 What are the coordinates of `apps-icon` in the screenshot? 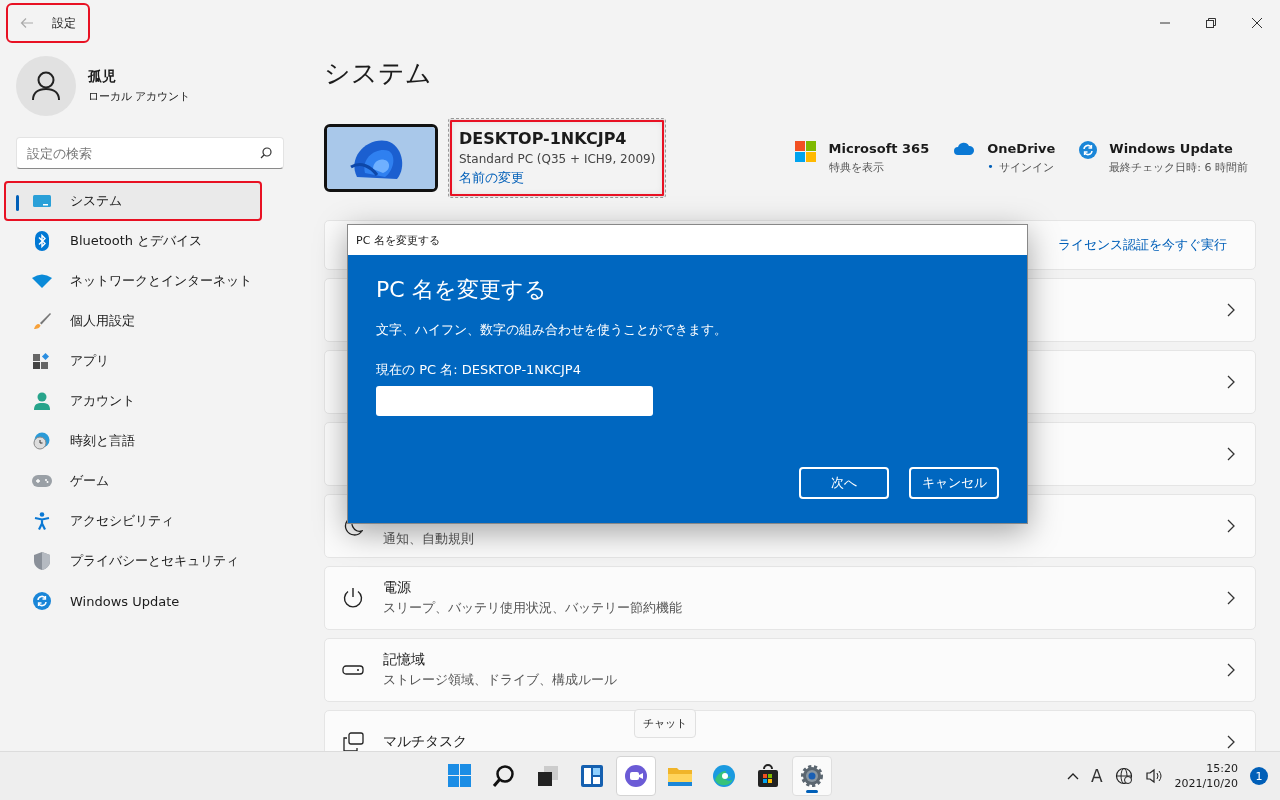 It's located at (42, 361).